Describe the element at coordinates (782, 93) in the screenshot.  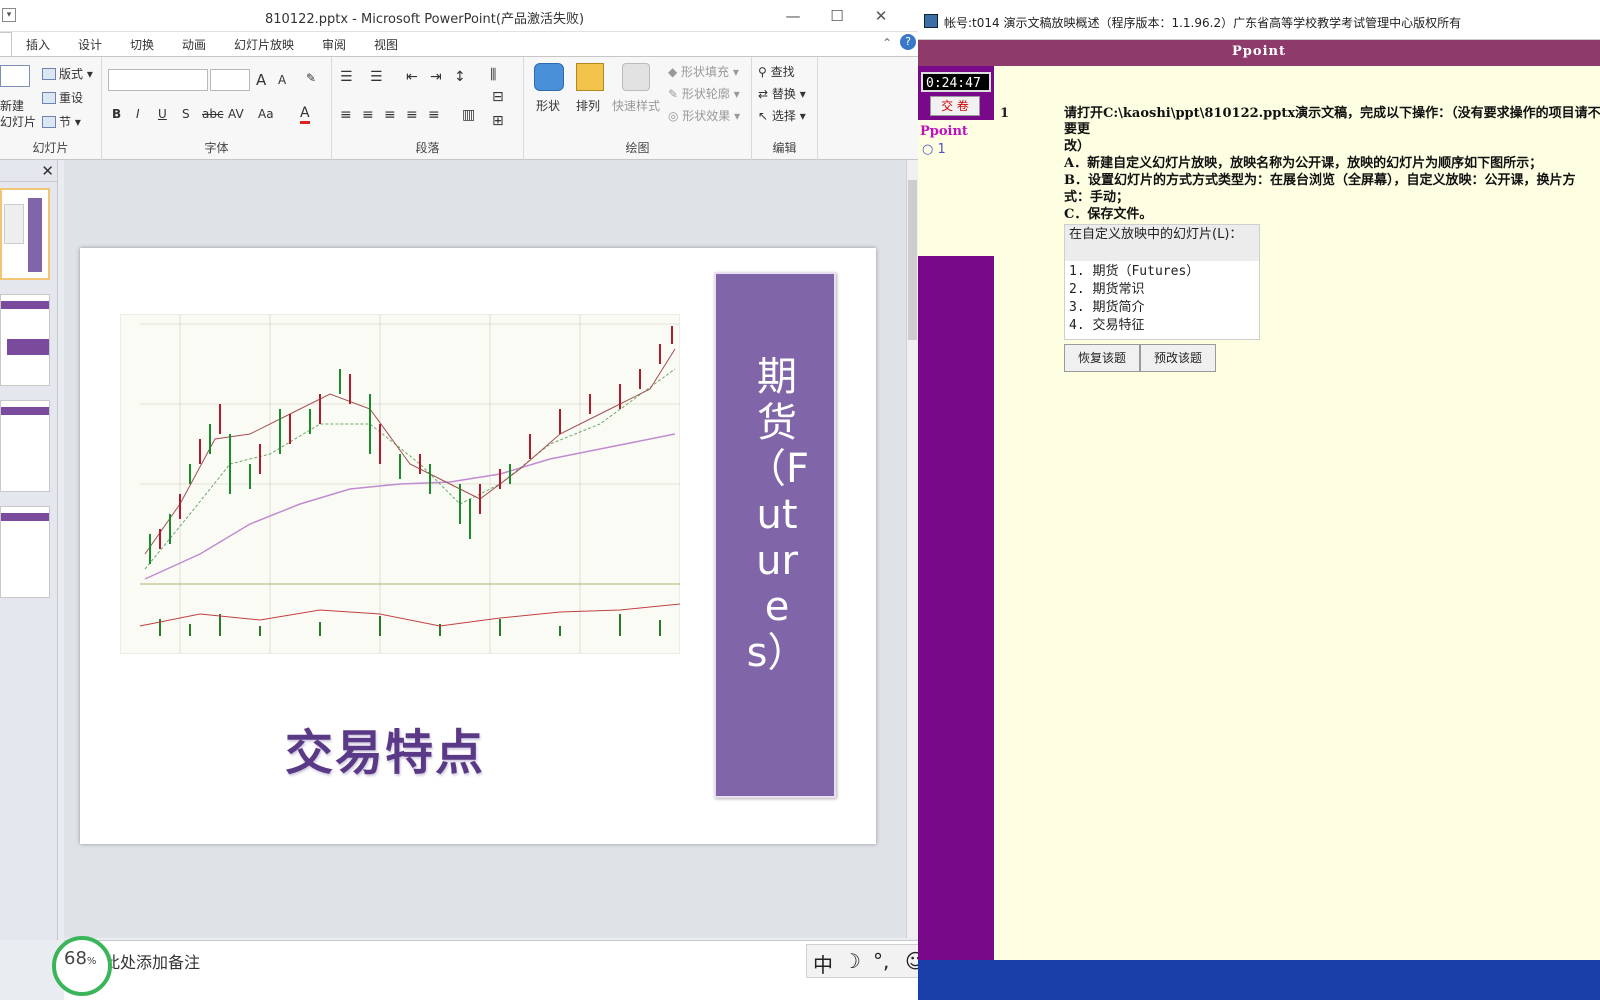
I see `replace-button: ⇄ 替换 ▾` at that location.